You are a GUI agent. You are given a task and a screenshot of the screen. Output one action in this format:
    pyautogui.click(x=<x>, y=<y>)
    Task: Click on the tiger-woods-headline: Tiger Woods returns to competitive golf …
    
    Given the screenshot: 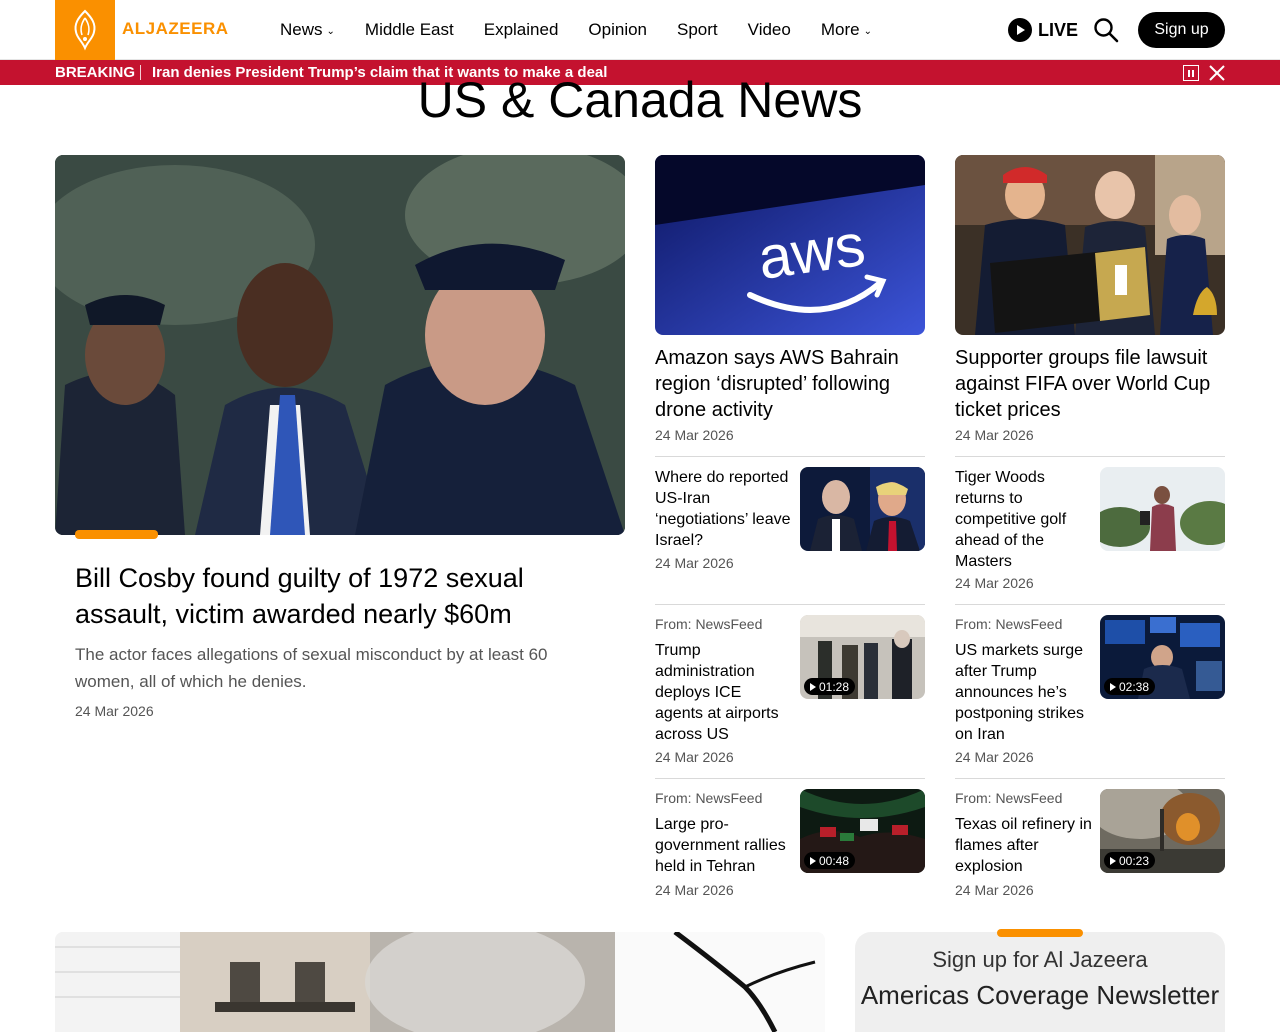 What is the action you would take?
    pyautogui.click(x=1024, y=519)
    